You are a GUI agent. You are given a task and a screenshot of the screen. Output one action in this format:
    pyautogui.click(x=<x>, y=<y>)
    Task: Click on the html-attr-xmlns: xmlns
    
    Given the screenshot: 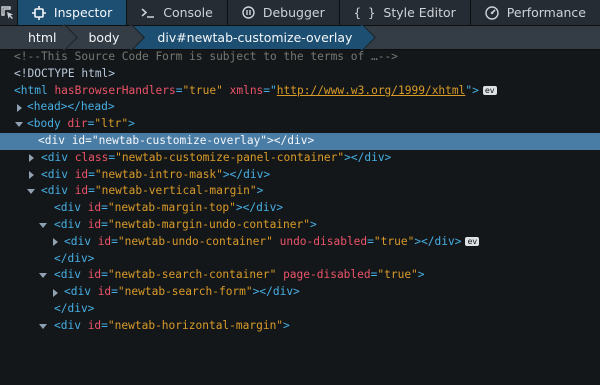 What is the action you would take?
    pyautogui.click(x=246, y=90)
    